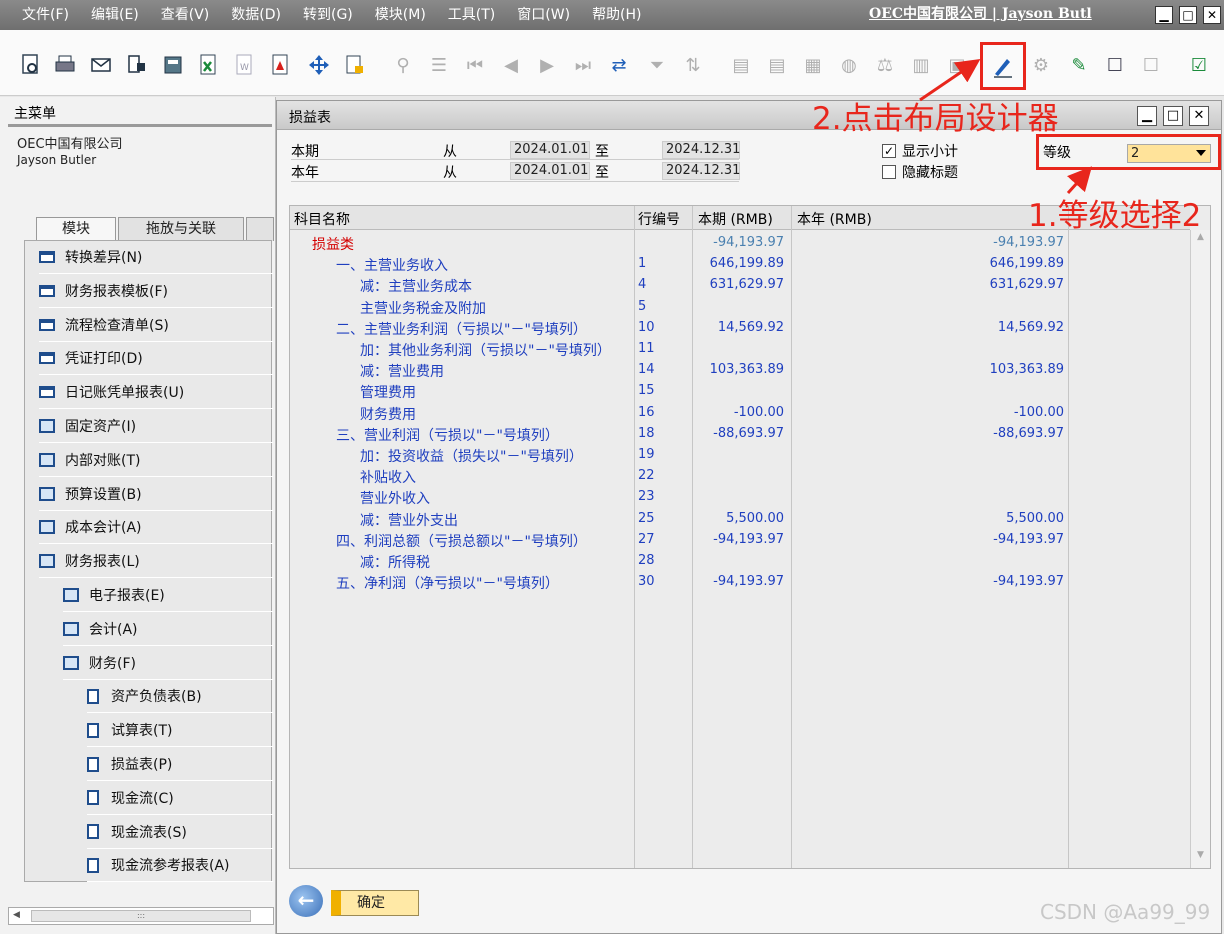 The image size is (1224, 934). Describe the element at coordinates (173, 65) in the screenshot. I see `fax-icon` at that location.